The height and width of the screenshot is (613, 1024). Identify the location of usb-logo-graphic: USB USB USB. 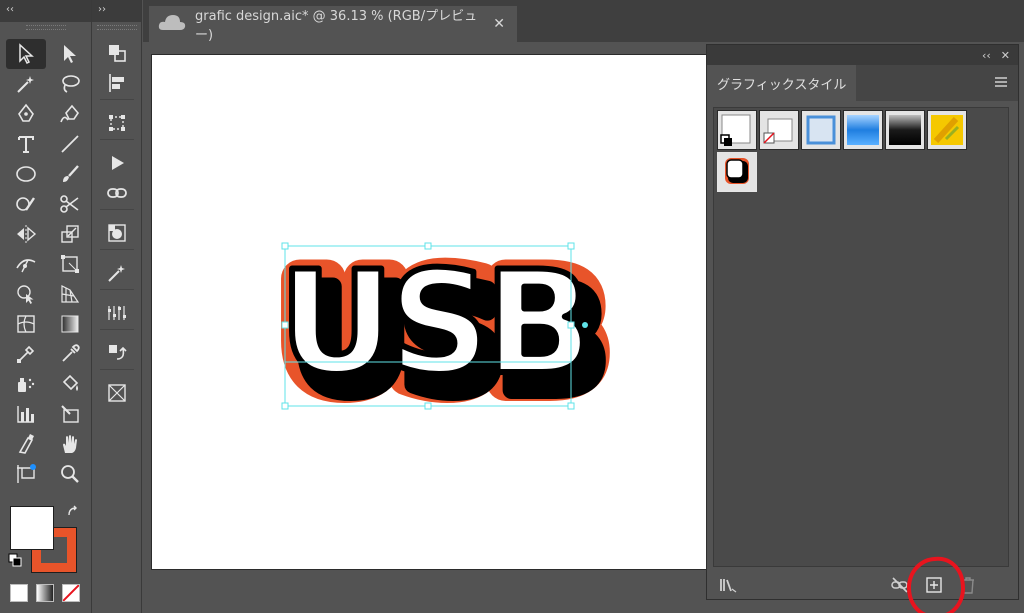
(444, 333).